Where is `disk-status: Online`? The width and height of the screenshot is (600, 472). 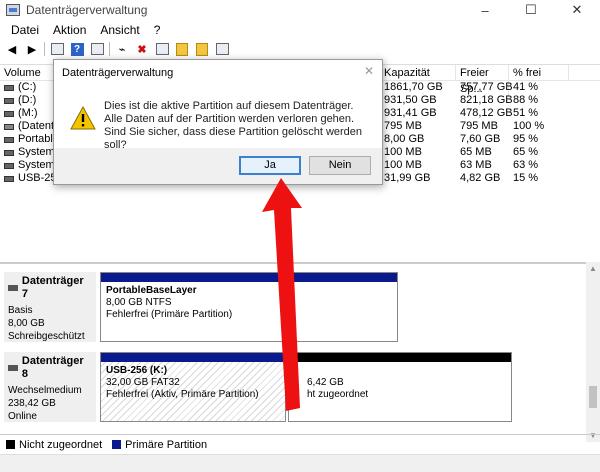 disk-status: Online is located at coordinates (22, 416).